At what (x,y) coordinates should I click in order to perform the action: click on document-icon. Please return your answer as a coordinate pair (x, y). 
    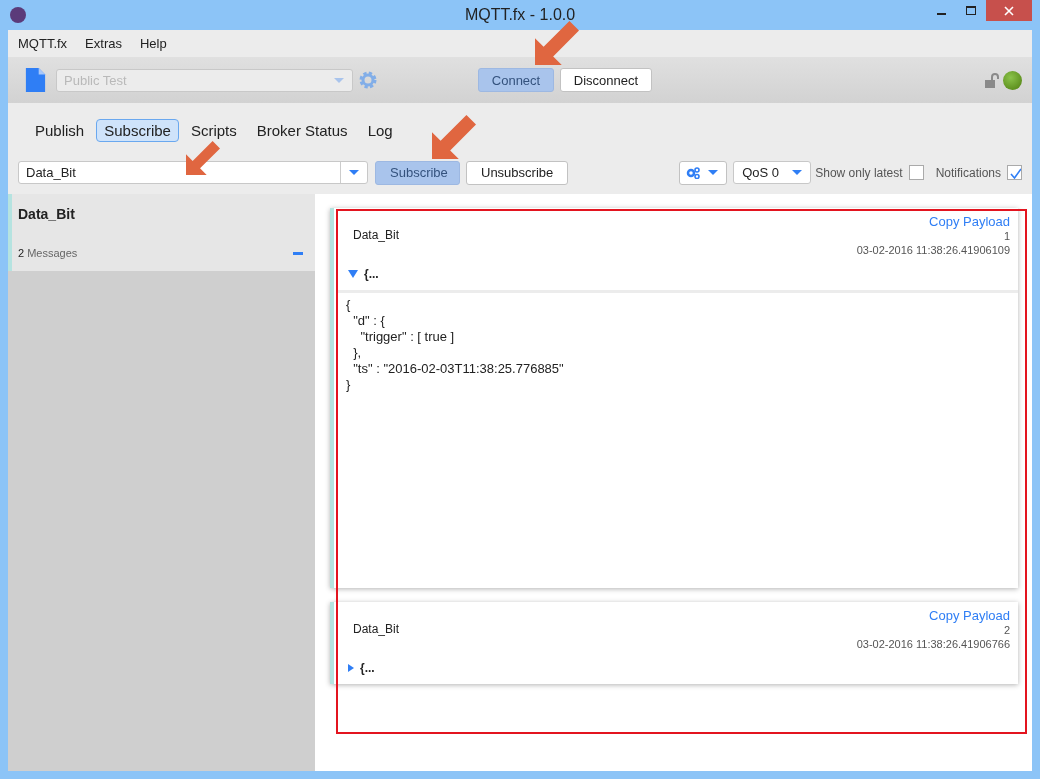
    Looking at the image, I should click on (35, 80).